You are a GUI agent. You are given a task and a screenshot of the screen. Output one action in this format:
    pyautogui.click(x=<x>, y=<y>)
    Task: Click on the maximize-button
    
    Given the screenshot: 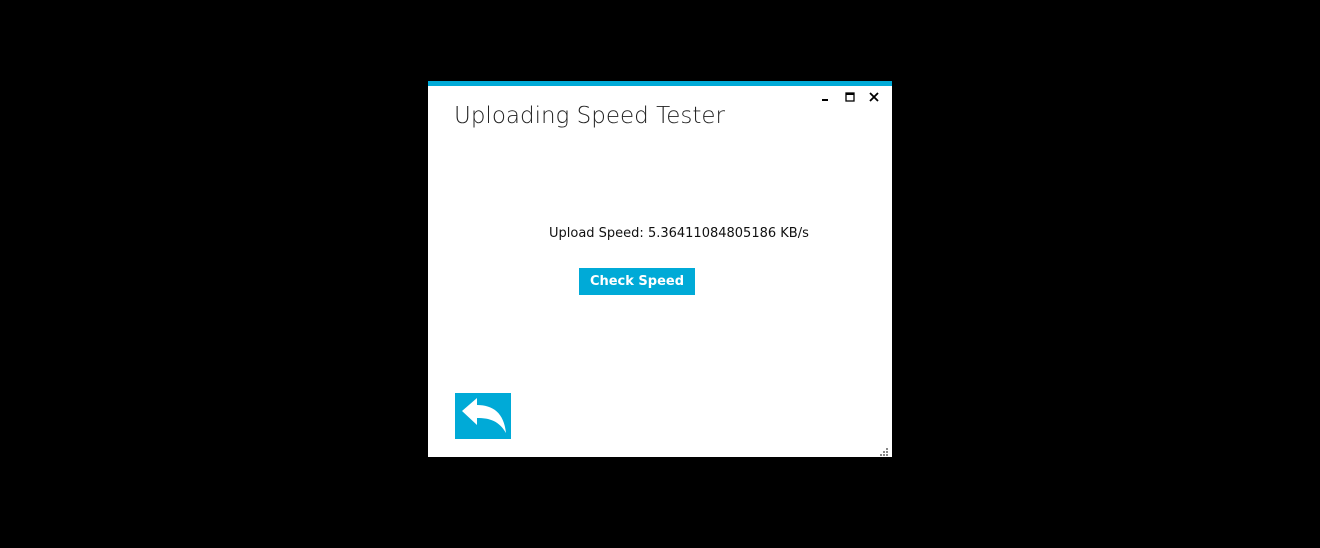 What is the action you would take?
    pyautogui.click(x=850, y=97)
    